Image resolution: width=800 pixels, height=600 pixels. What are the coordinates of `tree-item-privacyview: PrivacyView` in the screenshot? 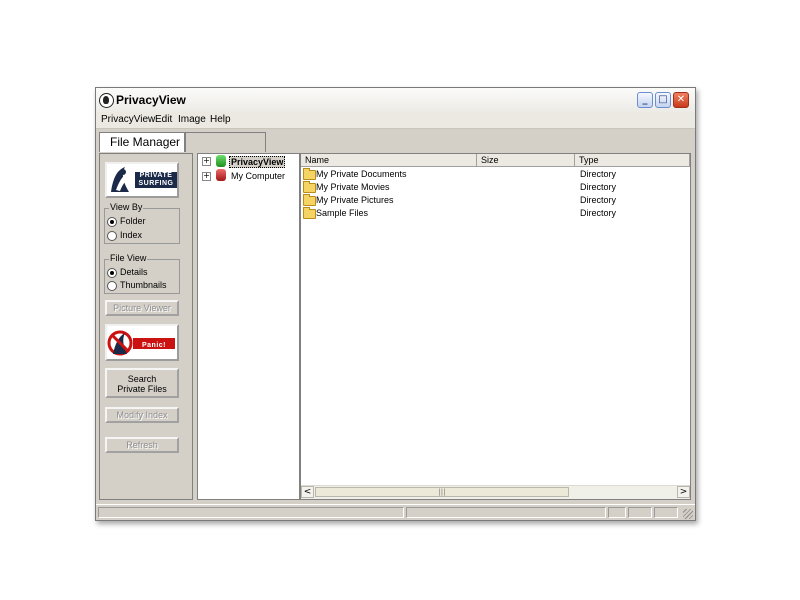 It's located at (257, 162).